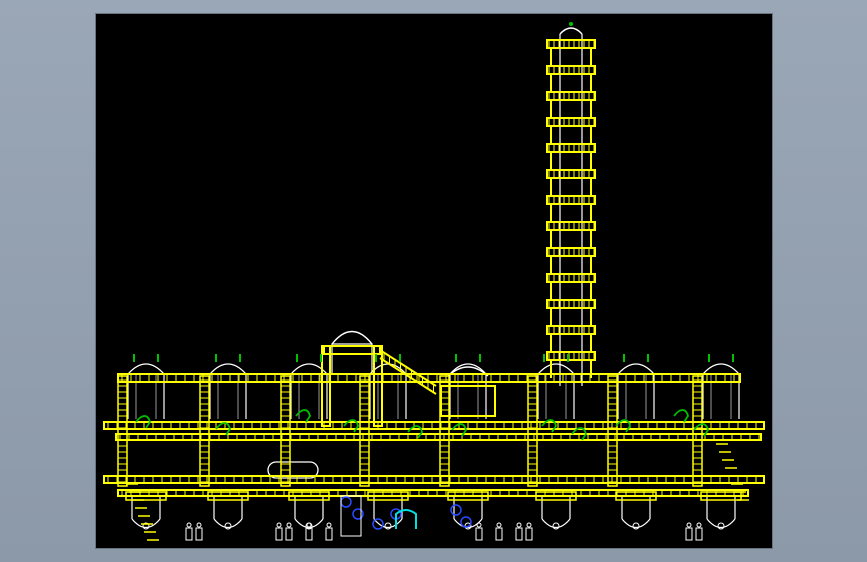 Image resolution: width=867 pixels, height=562 pixels. I want to click on central-vessel-head, so click(352, 337).